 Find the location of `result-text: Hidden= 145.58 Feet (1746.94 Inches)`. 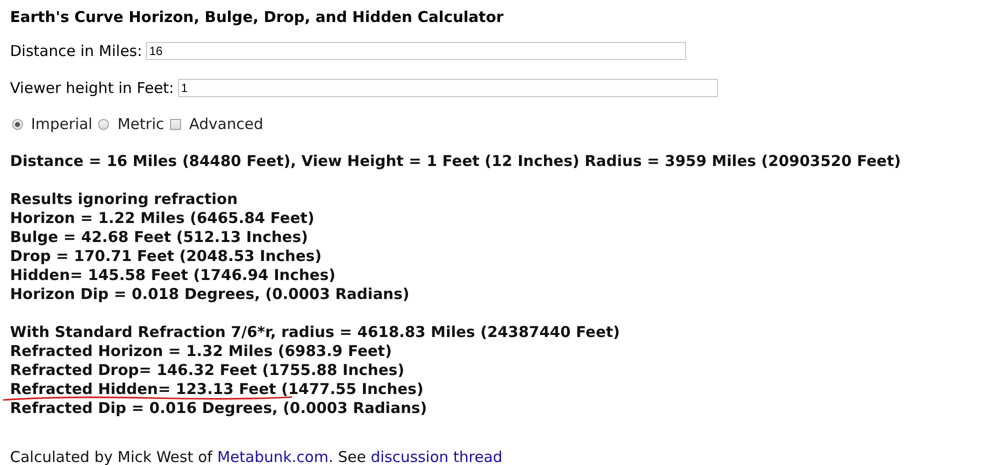

result-text: Hidden= 145.58 Feet (1746.94 Inches) is located at coordinates (173, 275).